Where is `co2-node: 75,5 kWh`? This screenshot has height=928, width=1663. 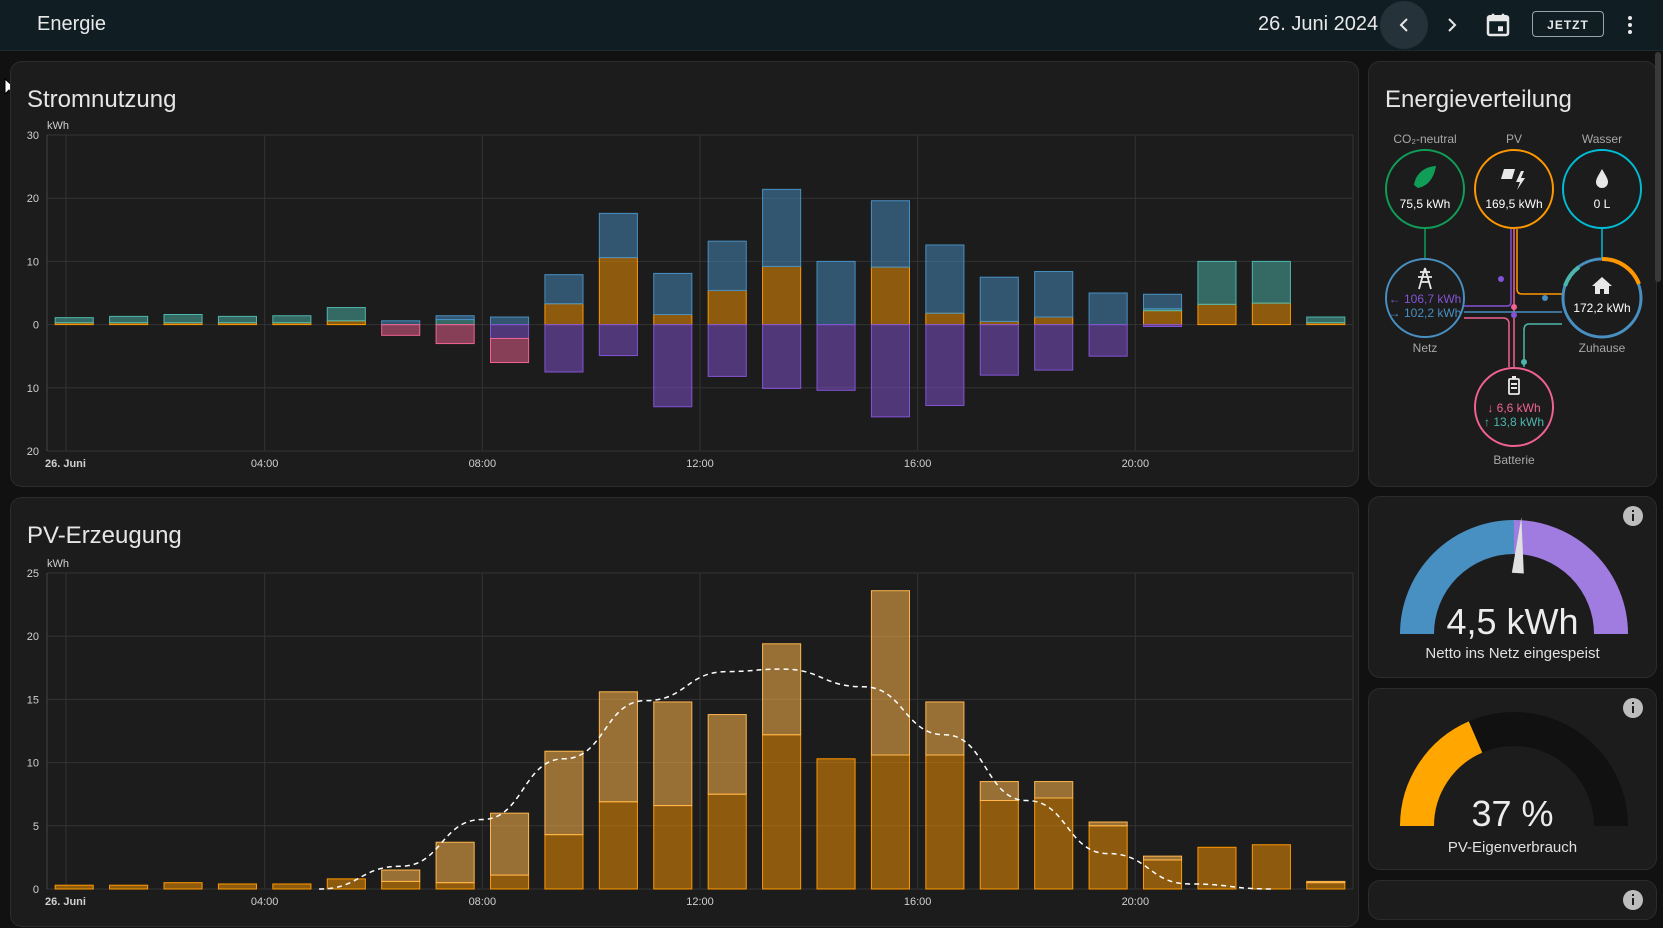 co2-node: 75,5 kWh is located at coordinates (1425, 189).